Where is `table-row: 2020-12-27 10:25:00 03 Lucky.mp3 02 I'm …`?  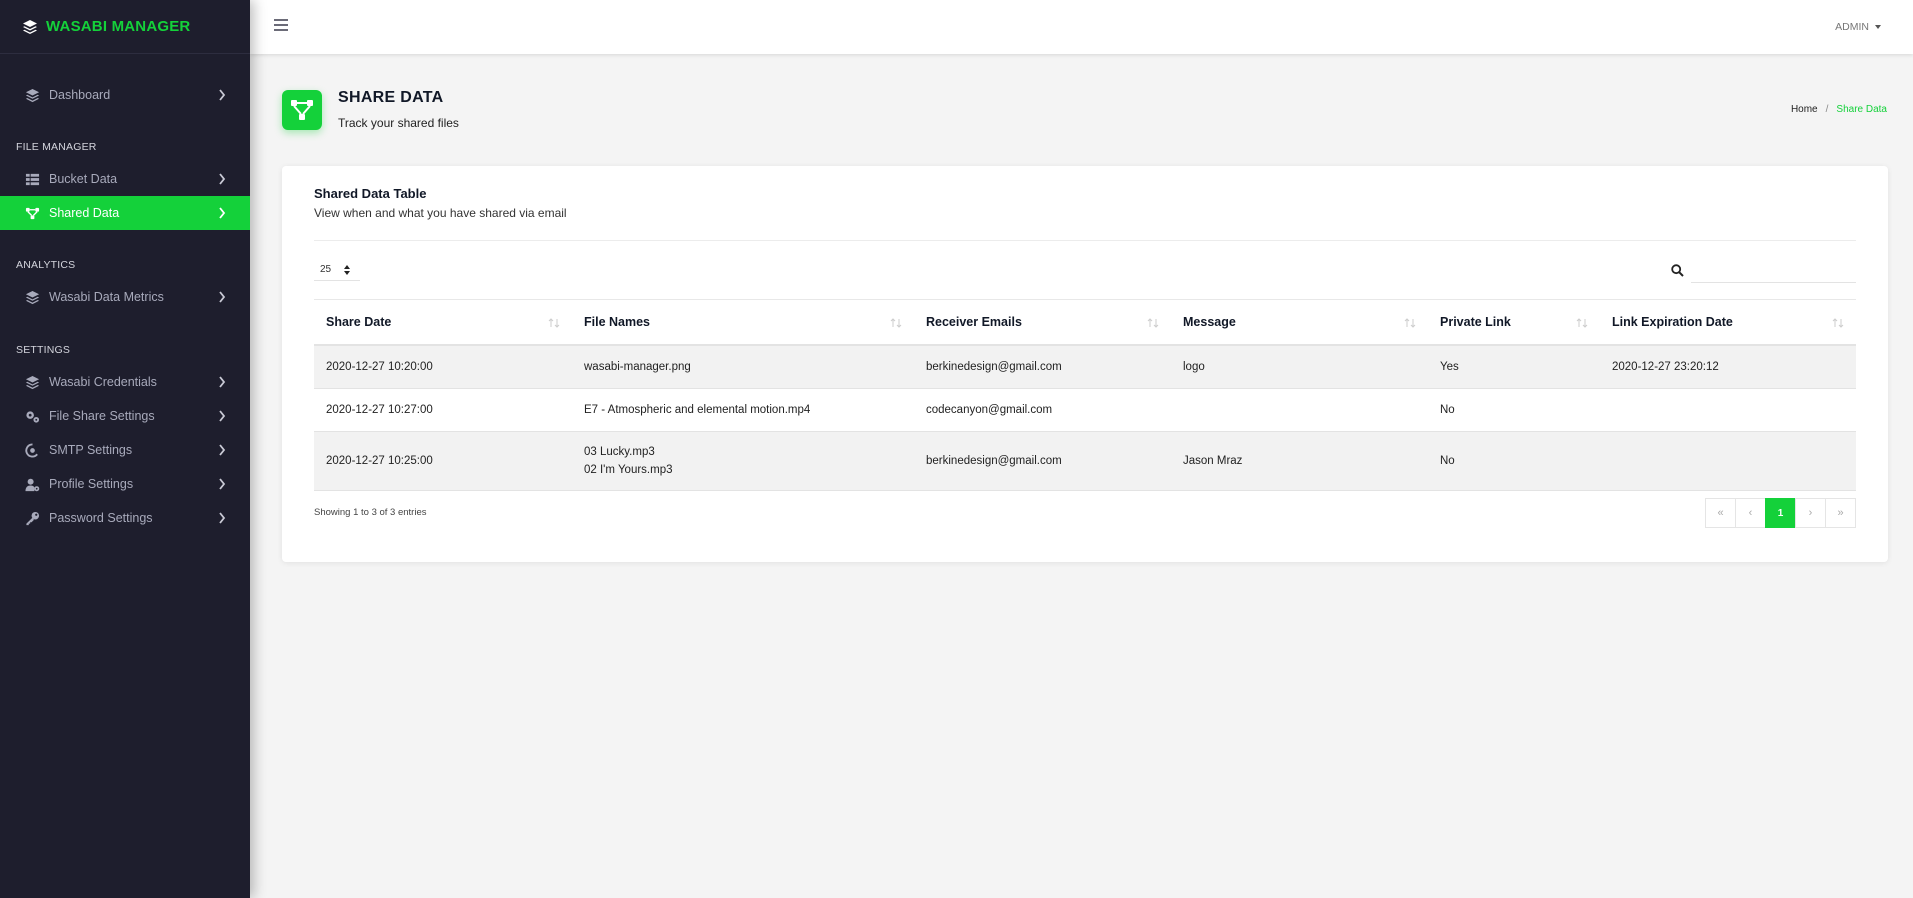
table-row: 2020-12-27 10:25:00 03 Lucky.mp3 02 I'm … is located at coordinates (1085, 461).